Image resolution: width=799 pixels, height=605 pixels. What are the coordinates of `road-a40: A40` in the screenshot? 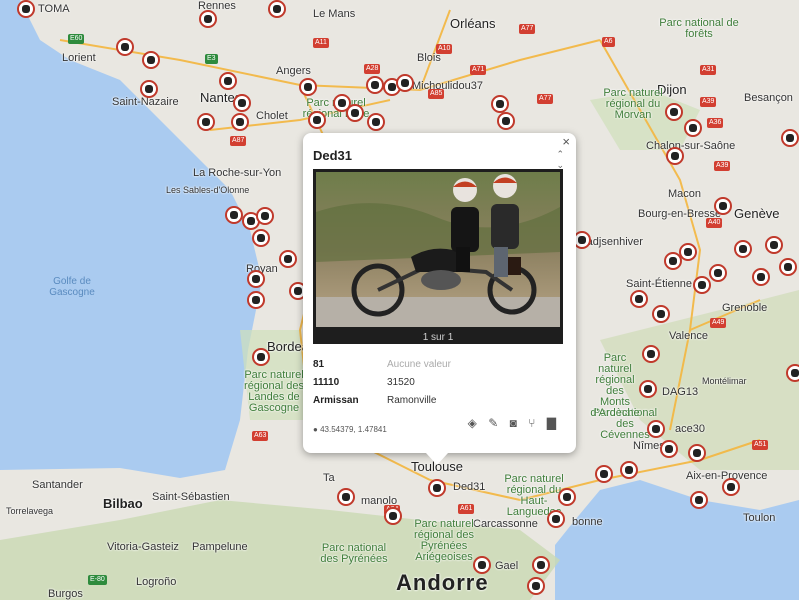 It's located at (714, 223).